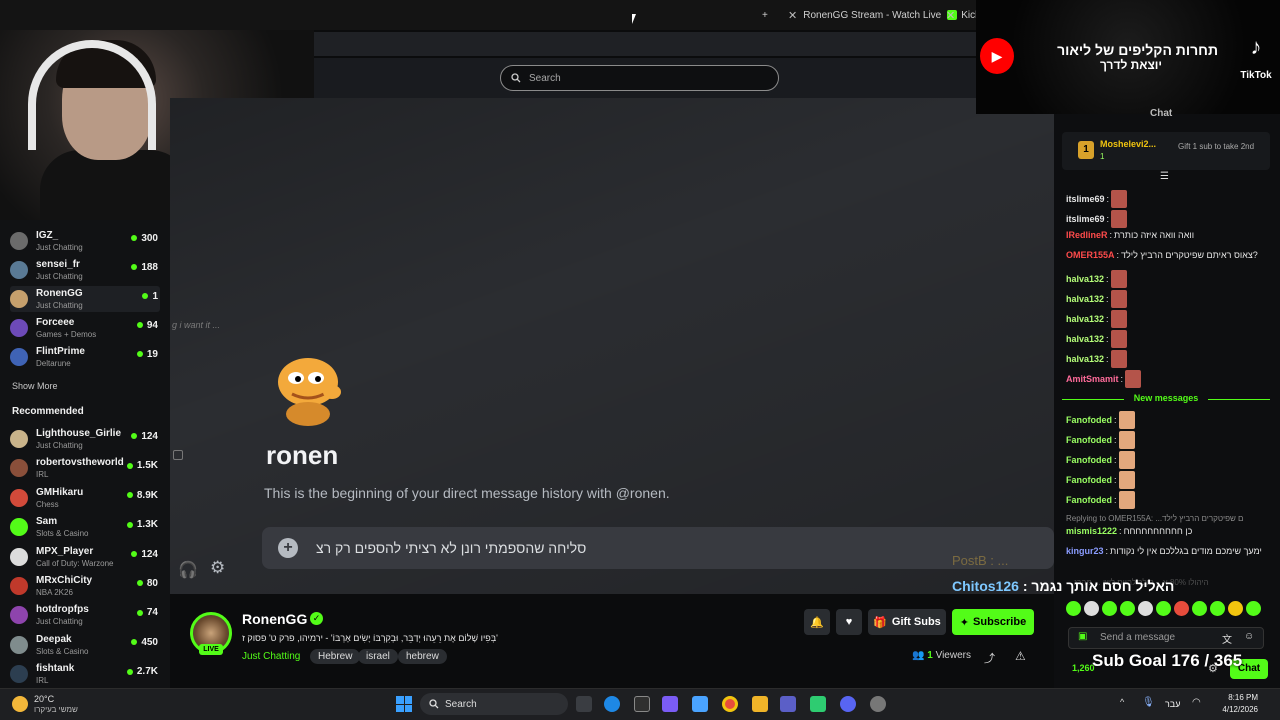  Describe the element at coordinates (849, 622) in the screenshot. I see `follow-heart-button: ♥` at that location.